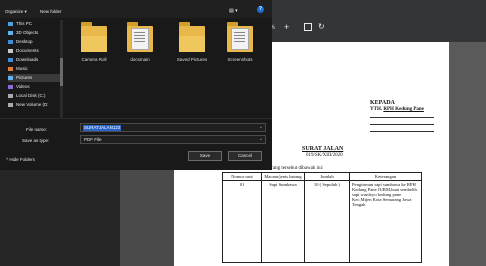  I want to click on music-icon, so click(10, 68).